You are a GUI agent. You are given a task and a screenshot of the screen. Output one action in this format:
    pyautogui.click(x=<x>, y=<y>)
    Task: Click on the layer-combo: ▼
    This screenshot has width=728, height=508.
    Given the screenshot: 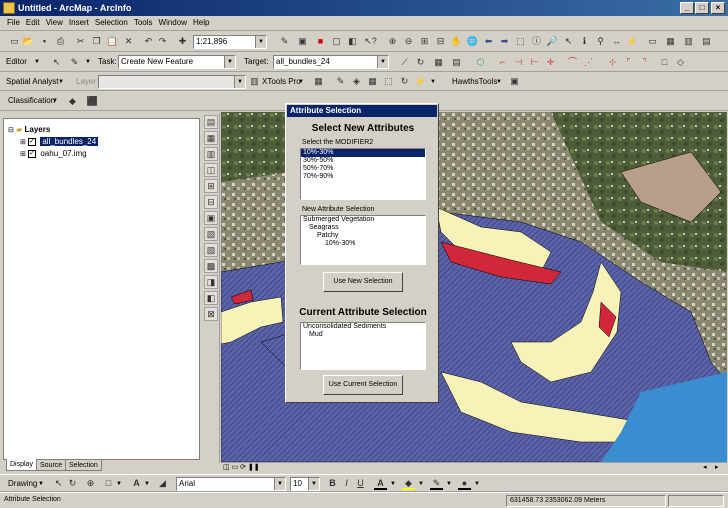 What is the action you would take?
    pyautogui.click(x=172, y=82)
    